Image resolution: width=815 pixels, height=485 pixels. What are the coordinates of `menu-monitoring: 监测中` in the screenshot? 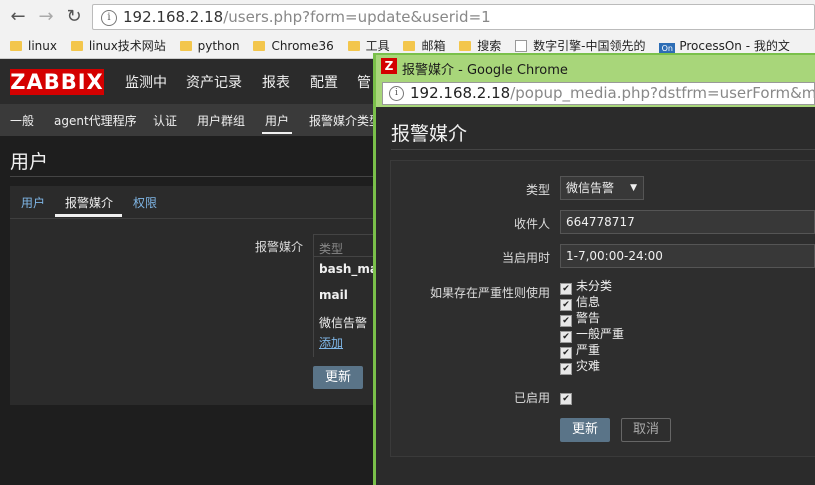 It's located at (146, 82).